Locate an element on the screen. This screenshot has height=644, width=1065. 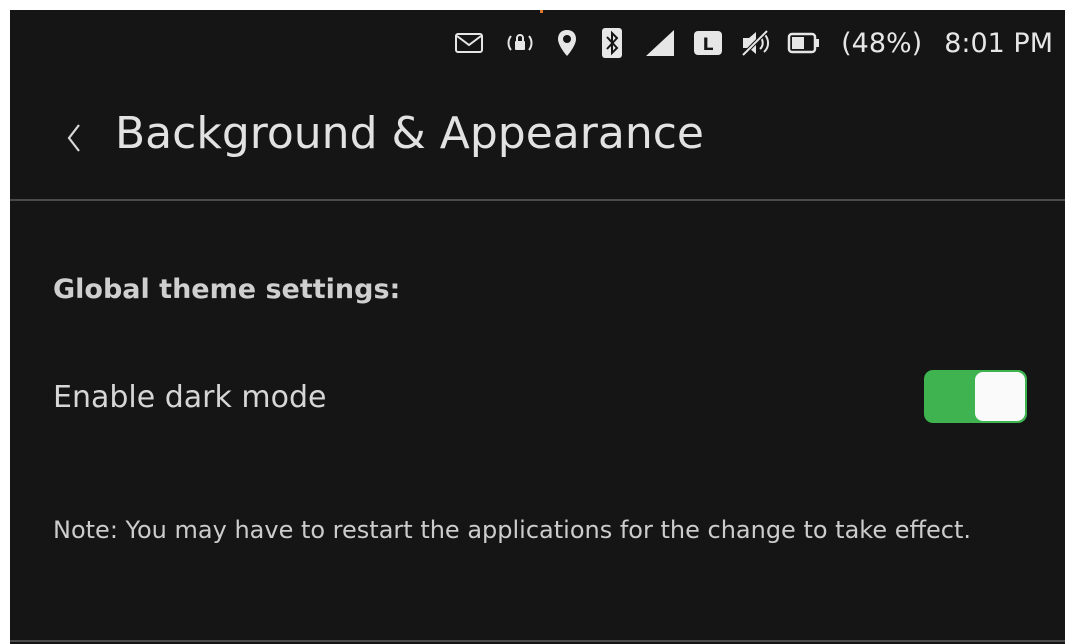
mail-icon is located at coordinates (469, 43).